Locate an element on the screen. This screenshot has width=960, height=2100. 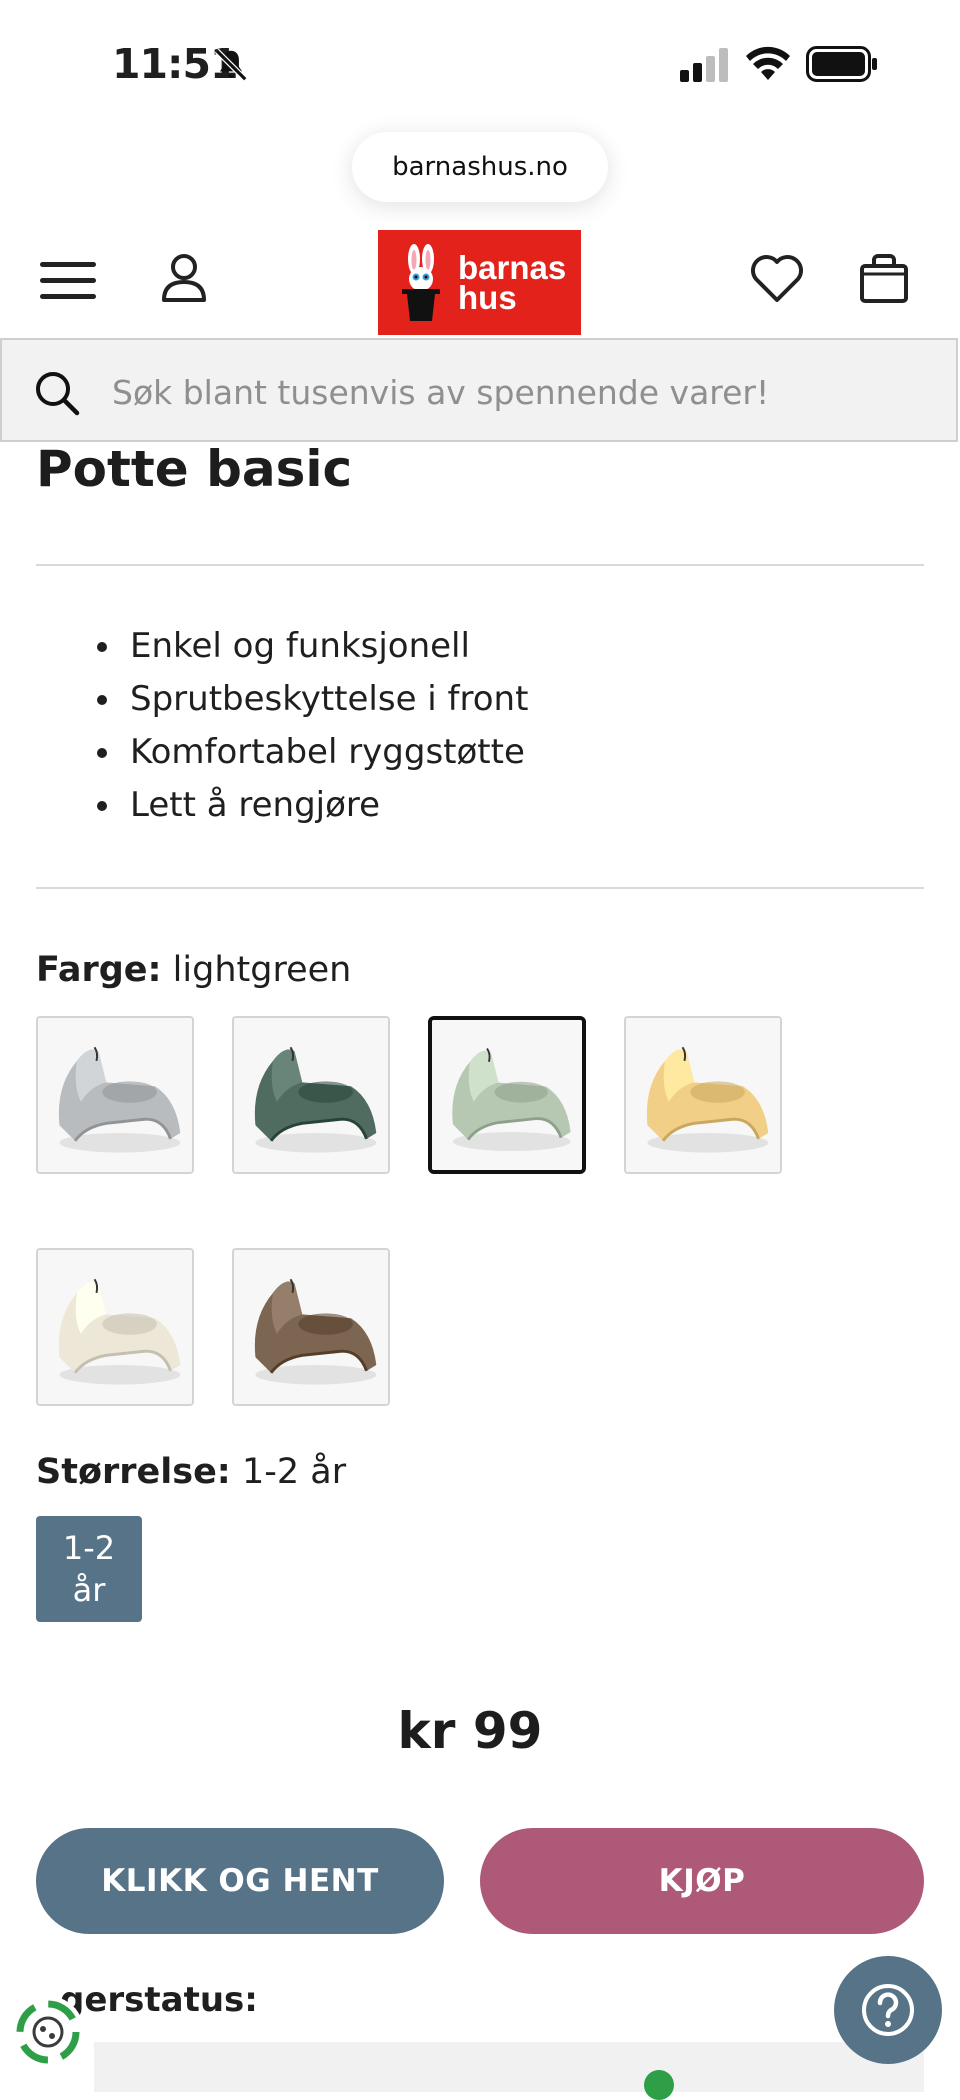
size-option-1-2-ar: 1-2 år is located at coordinates (89, 1569).